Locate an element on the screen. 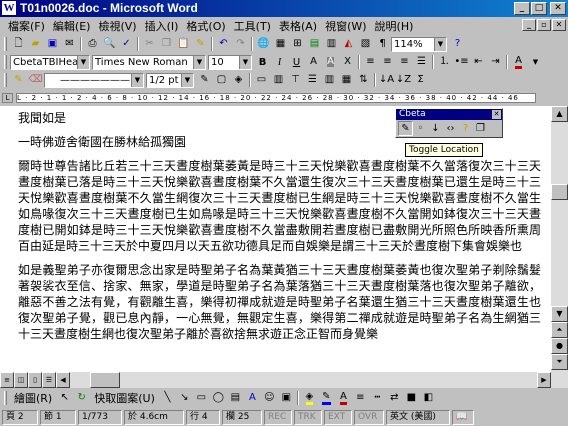 Image resolution: width=568 pixels, height=426 pixels. rectangle-icon: ▭ is located at coordinates (201, 398).